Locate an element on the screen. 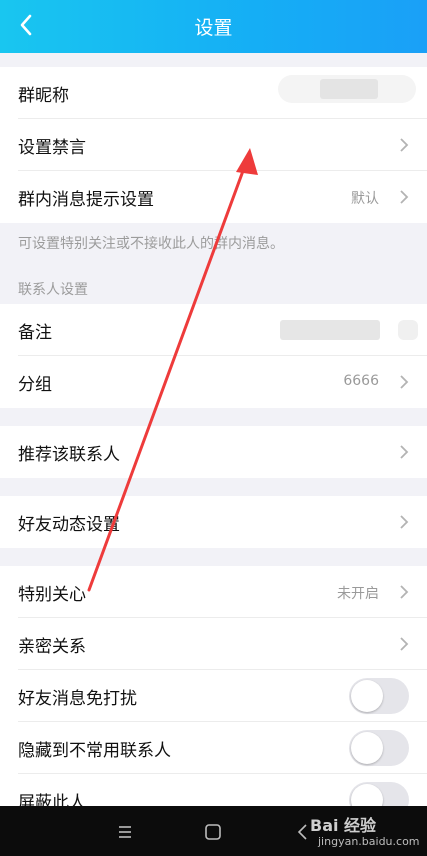  recommend-section: 推荐该联系人 is located at coordinates (213, 452).